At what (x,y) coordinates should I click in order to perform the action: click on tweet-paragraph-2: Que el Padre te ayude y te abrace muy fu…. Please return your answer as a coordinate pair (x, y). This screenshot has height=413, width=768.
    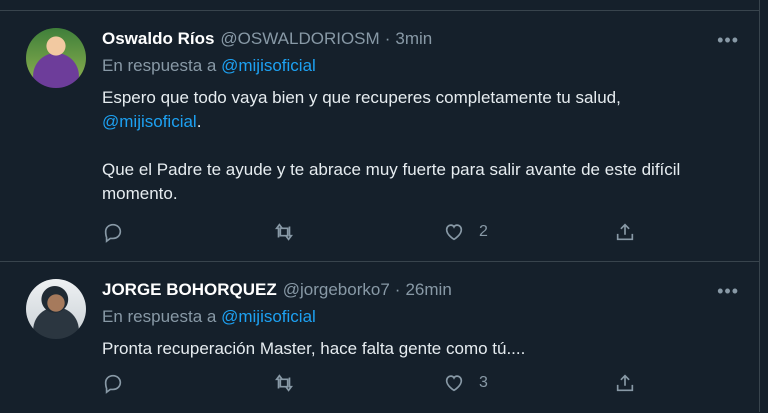
    Looking at the image, I should click on (391, 181).